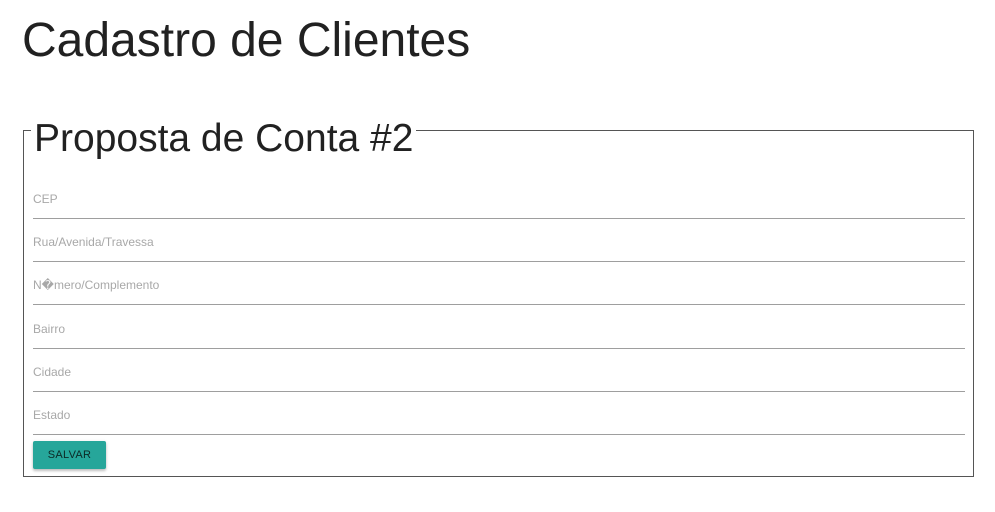  I want to click on neighborhood-input, so click(499, 329).